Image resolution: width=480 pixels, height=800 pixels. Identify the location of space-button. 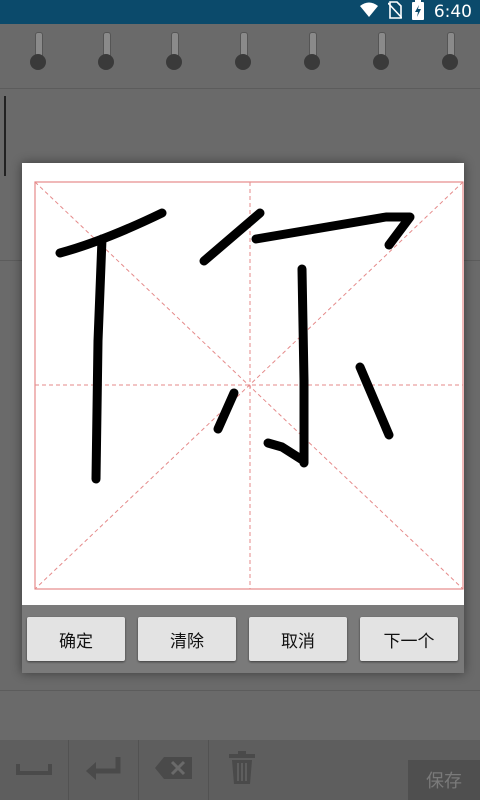
(34, 770).